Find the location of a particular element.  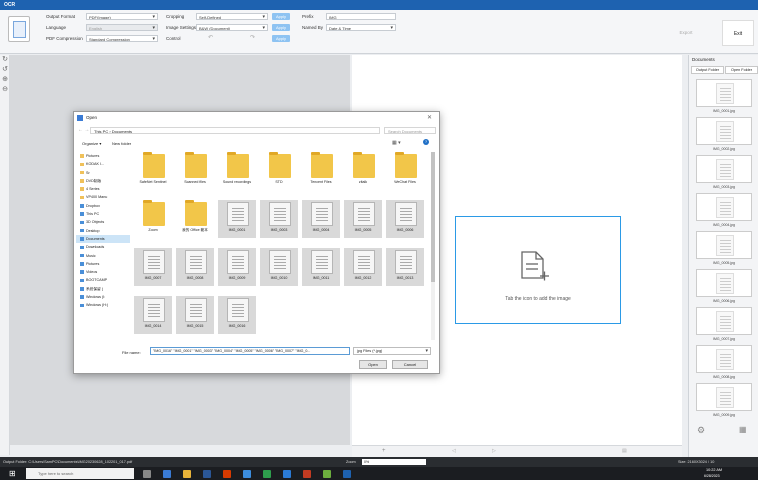

new-folder-button: New folder is located at coordinates (121, 143).